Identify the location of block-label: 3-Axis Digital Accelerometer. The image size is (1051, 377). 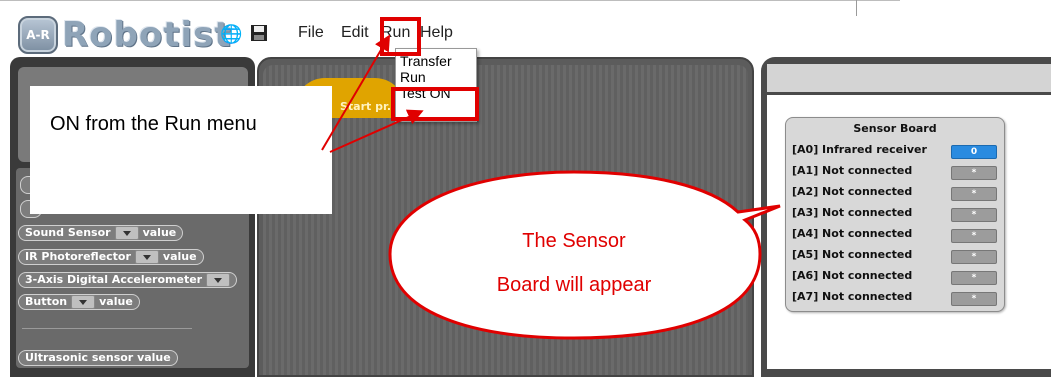
(114, 279).